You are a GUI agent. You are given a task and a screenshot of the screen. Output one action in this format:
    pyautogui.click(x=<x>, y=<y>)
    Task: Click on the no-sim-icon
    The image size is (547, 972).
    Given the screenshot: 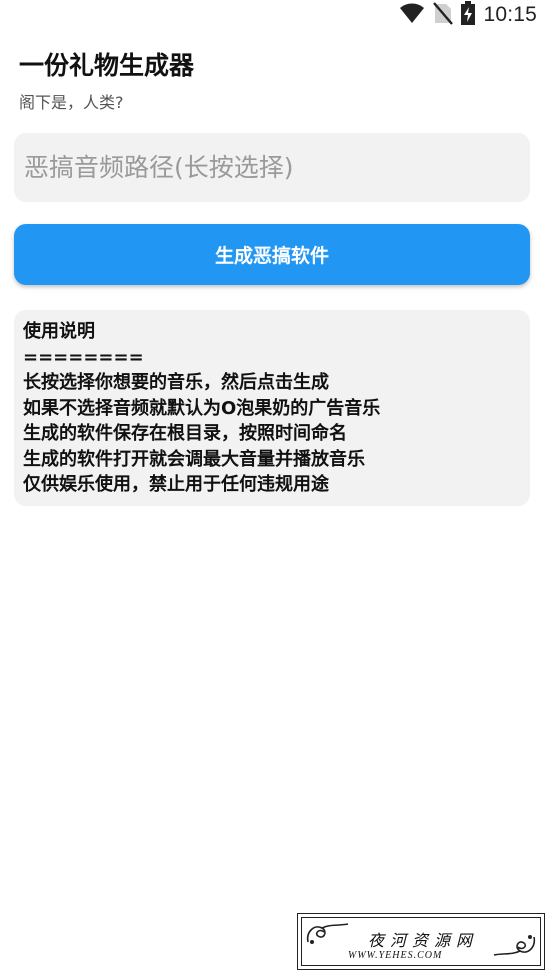 What is the action you would take?
    pyautogui.click(x=443, y=15)
    